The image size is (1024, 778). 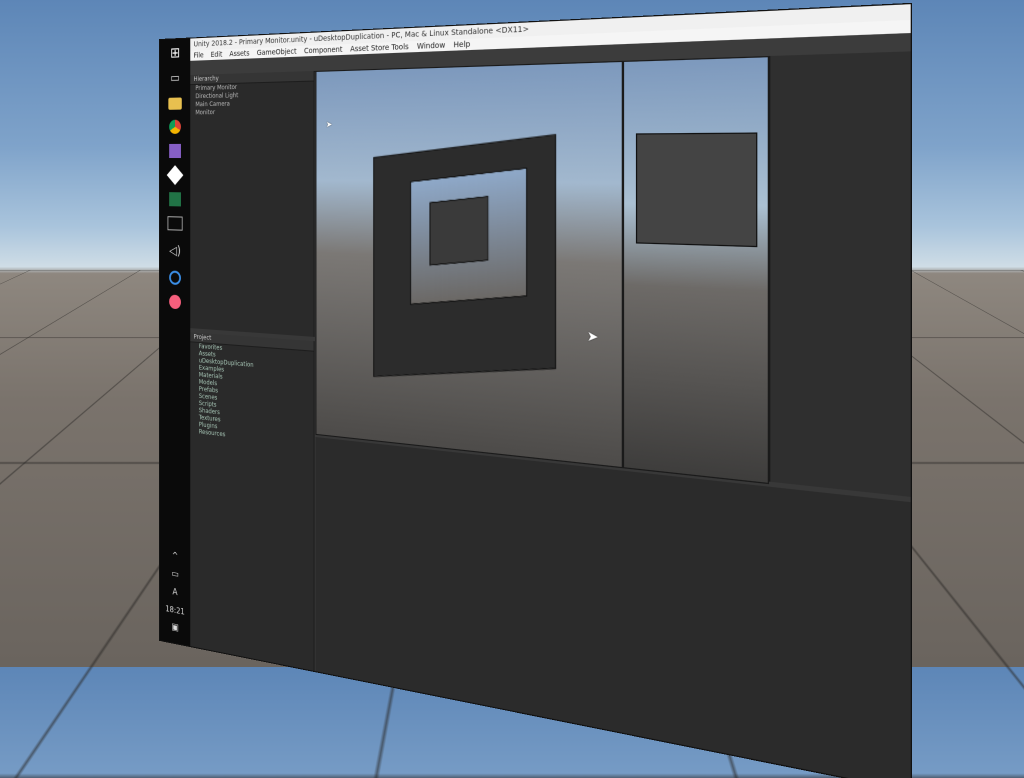 What do you see at coordinates (175, 302) in the screenshot?
I see `itunes-icon` at bounding box center [175, 302].